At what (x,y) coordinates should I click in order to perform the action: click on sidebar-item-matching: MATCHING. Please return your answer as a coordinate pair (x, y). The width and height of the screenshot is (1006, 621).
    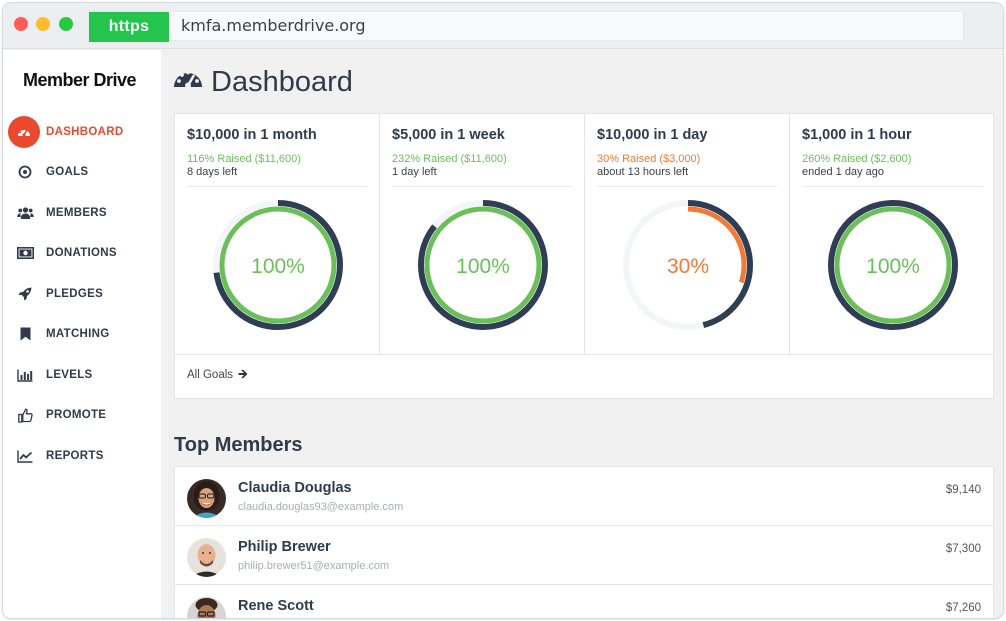
    Looking at the image, I should click on (82, 334).